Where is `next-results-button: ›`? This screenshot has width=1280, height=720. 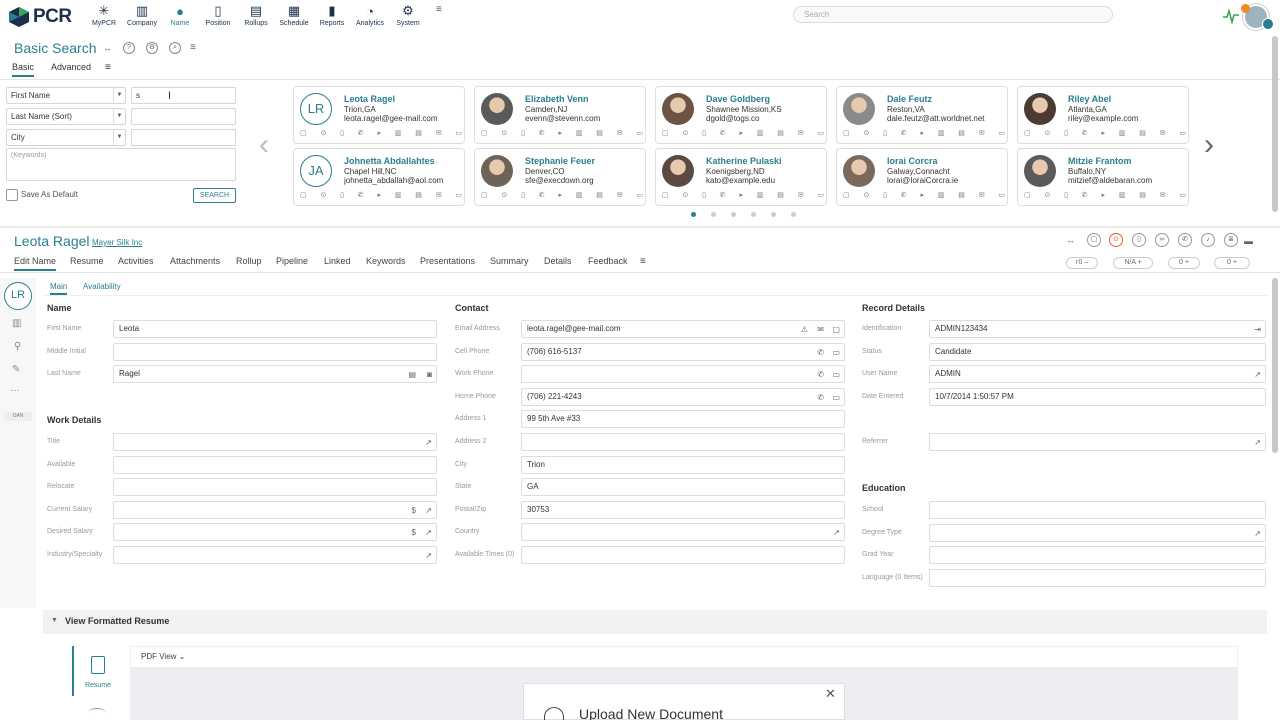
next-results-button: › is located at coordinates (1209, 145).